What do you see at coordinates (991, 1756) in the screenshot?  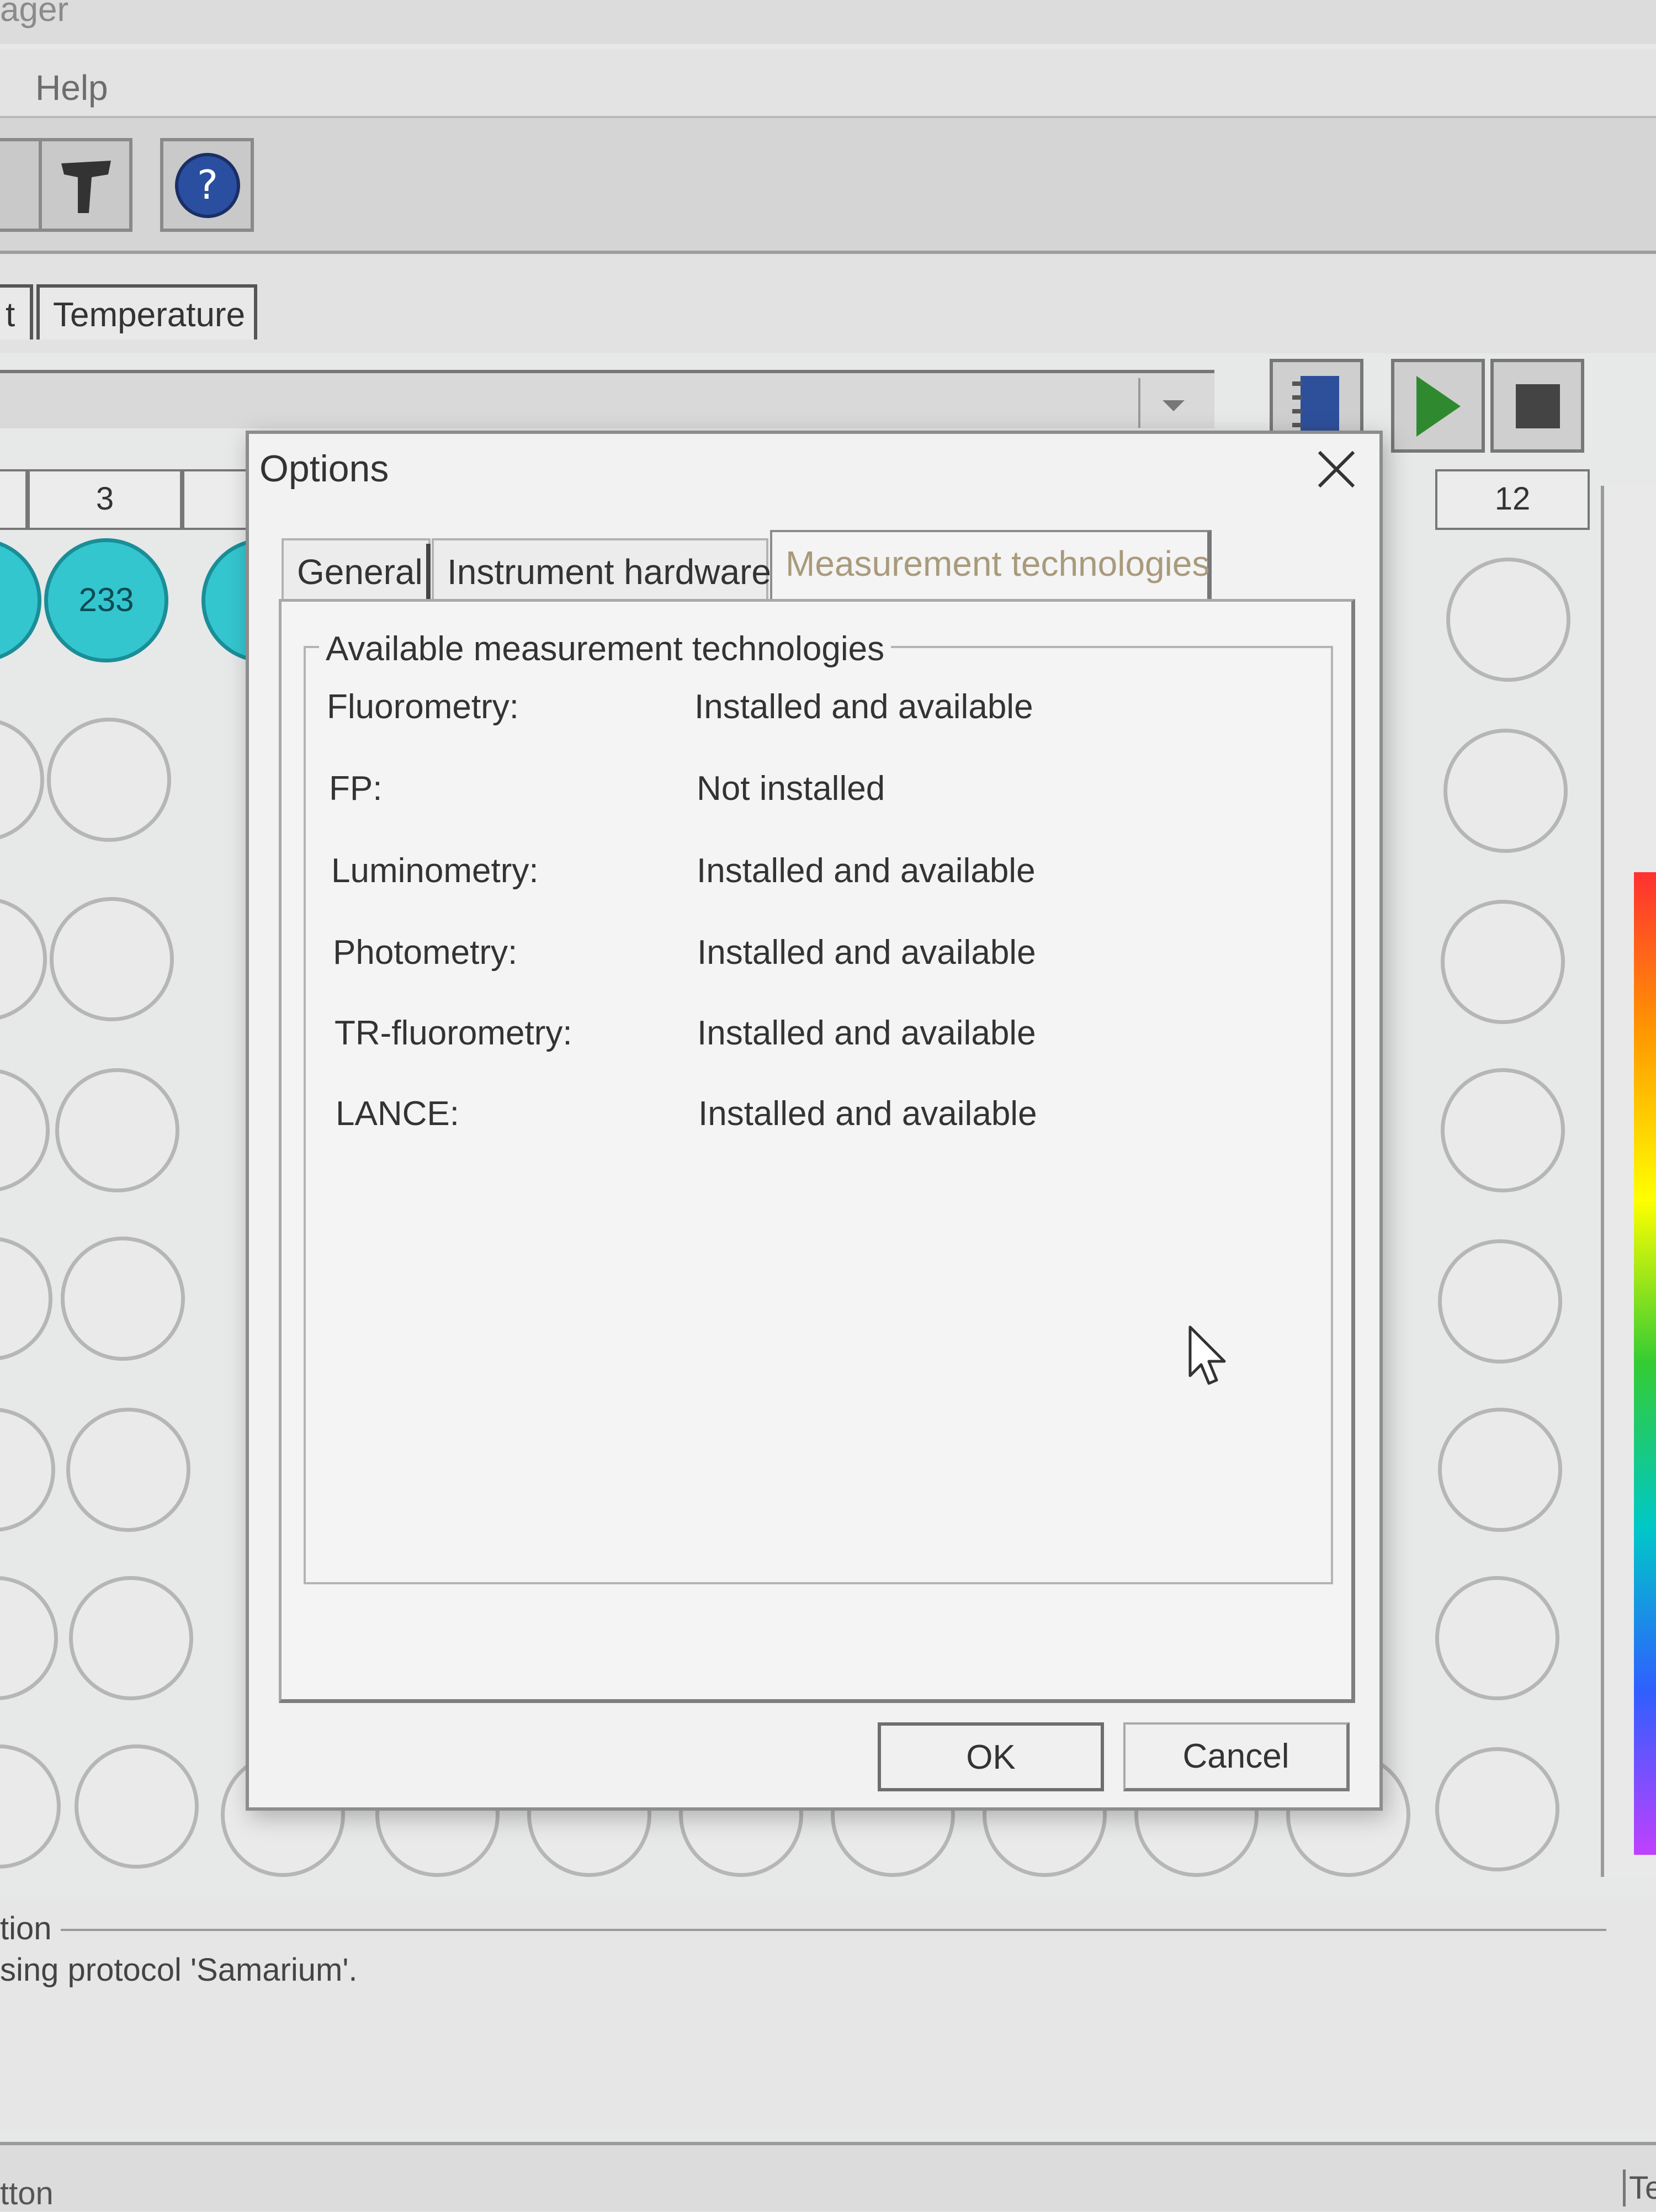 I see `ok-button: OK` at bounding box center [991, 1756].